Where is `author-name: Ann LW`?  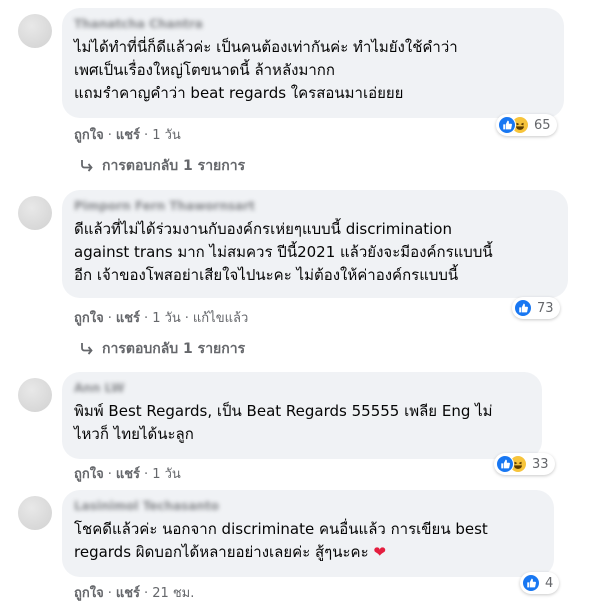 author-name: Ann LW is located at coordinates (302, 388).